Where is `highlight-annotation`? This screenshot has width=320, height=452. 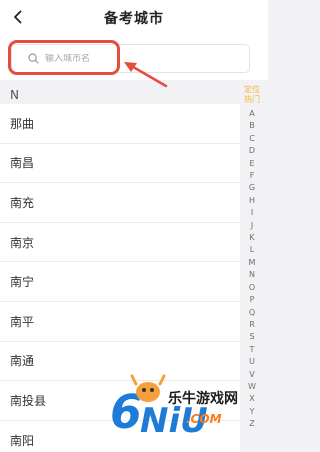
highlight-annotation is located at coordinates (64, 57).